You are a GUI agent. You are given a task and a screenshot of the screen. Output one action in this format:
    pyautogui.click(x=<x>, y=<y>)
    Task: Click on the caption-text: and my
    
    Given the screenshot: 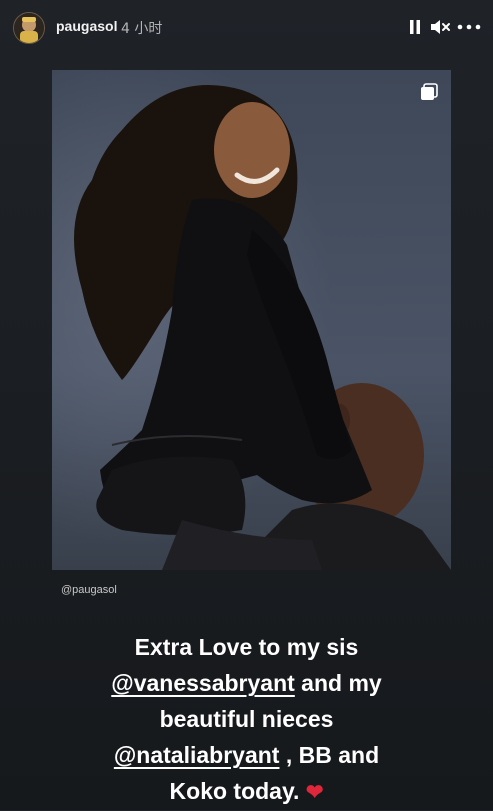 What is the action you would take?
    pyautogui.click(x=338, y=683)
    